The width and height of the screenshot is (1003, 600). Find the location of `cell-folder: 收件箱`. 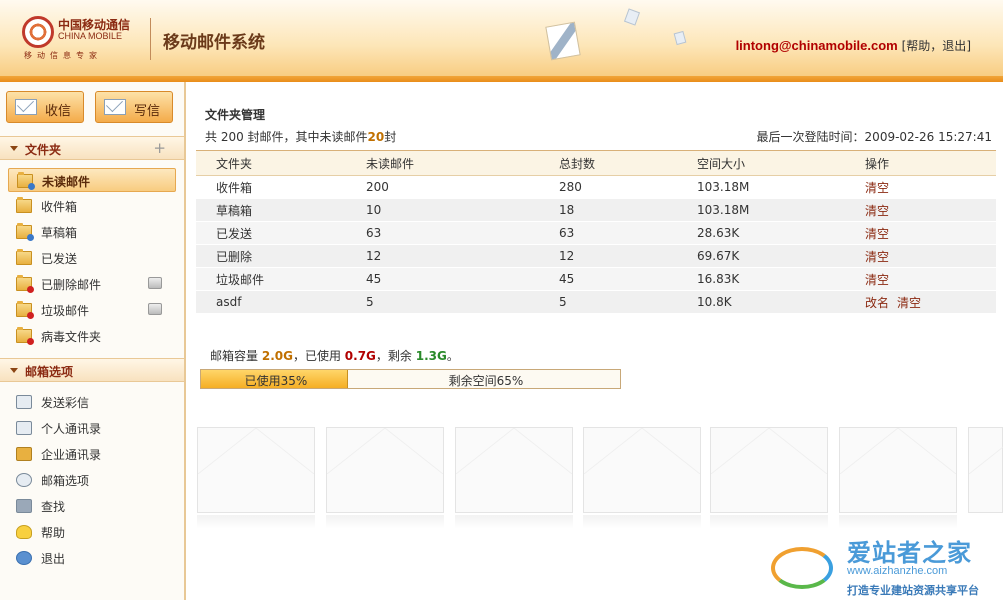

cell-folder: 收件箱 is located at coordinates (271, 187).